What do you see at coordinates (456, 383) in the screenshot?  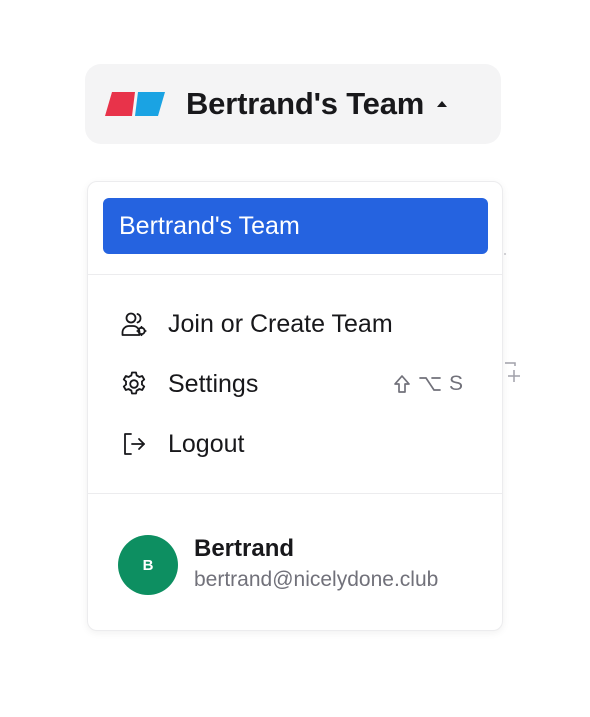 I see `shortcut-key: S` at bounding box center [456, 383].